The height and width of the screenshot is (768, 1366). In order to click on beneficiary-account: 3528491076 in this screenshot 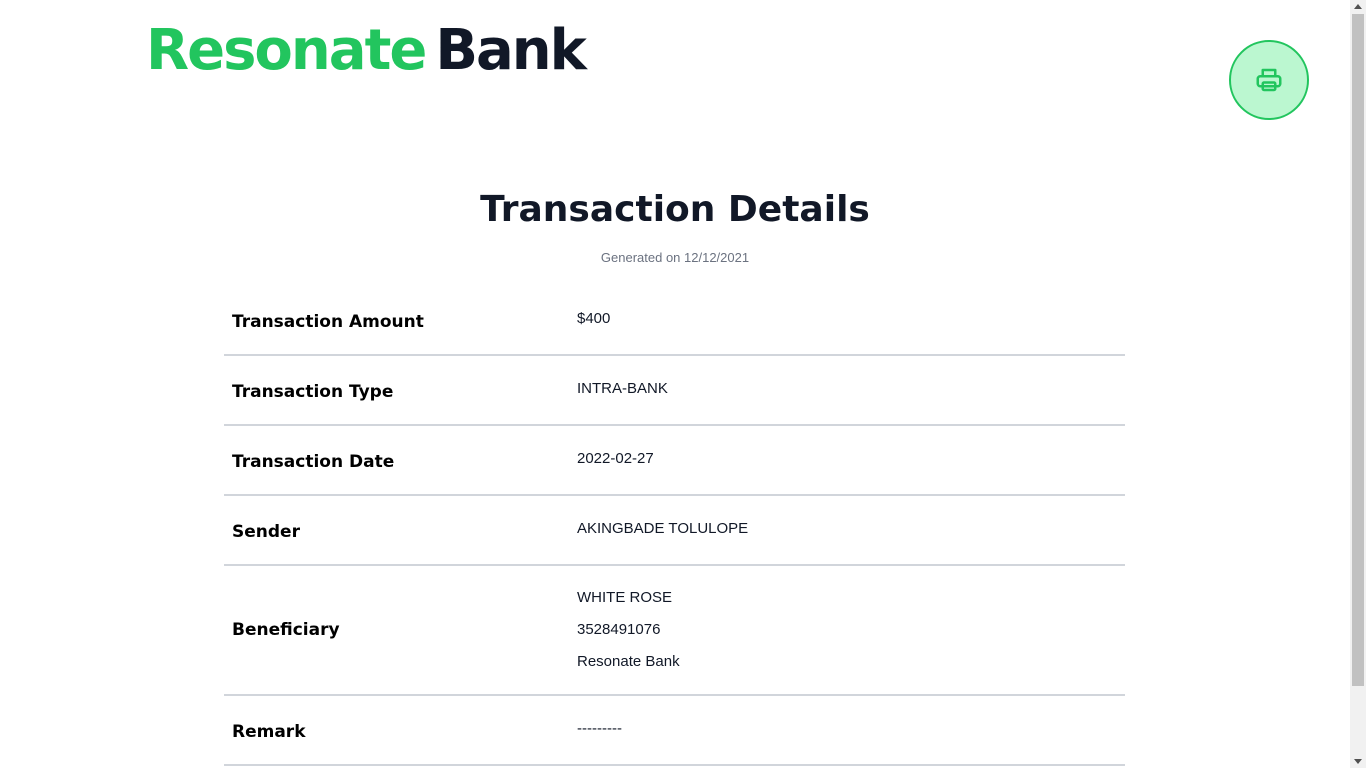, I will do `click(619, 629)`.